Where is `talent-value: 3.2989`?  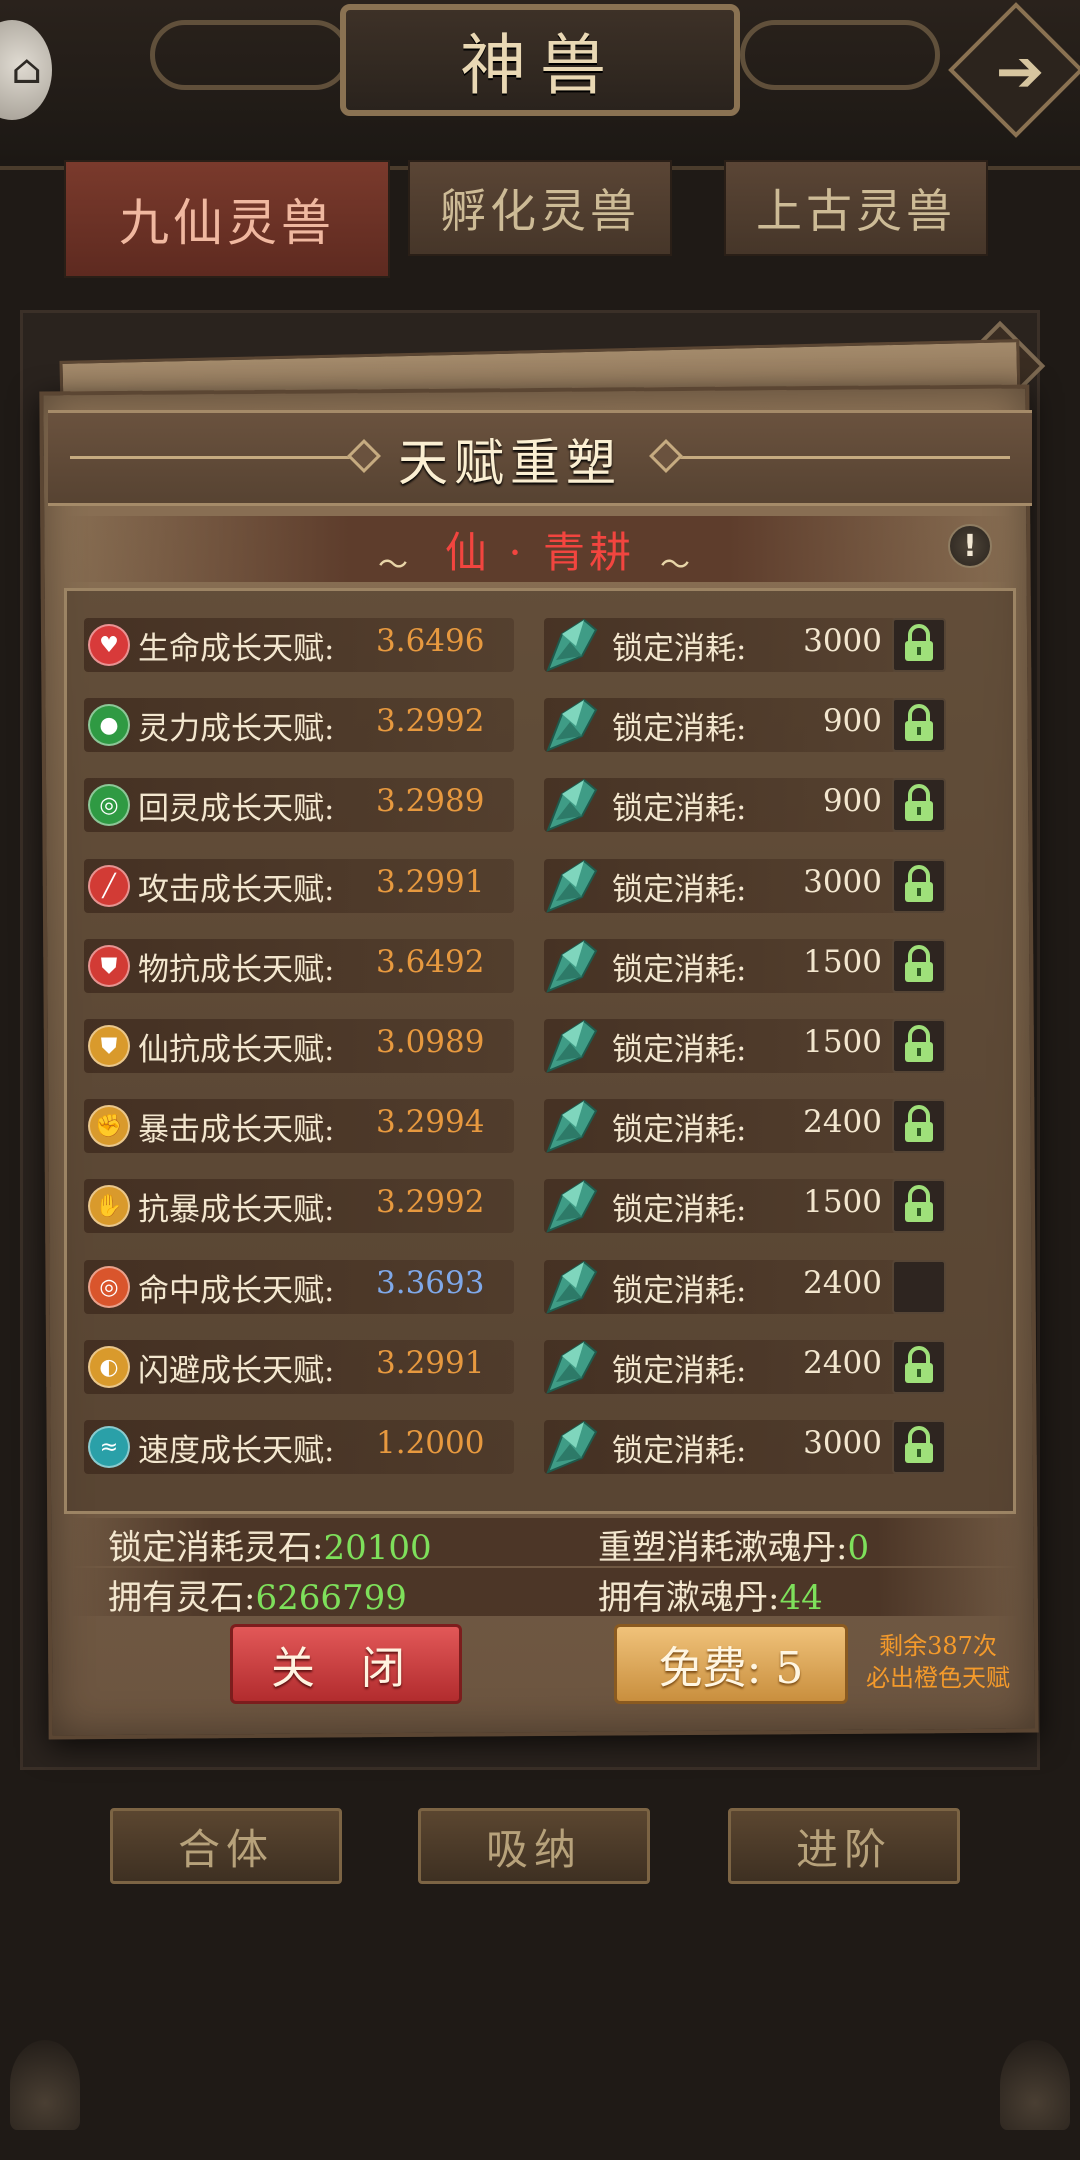
talent-value: 3.2989 is located at coordinates (430, 801).